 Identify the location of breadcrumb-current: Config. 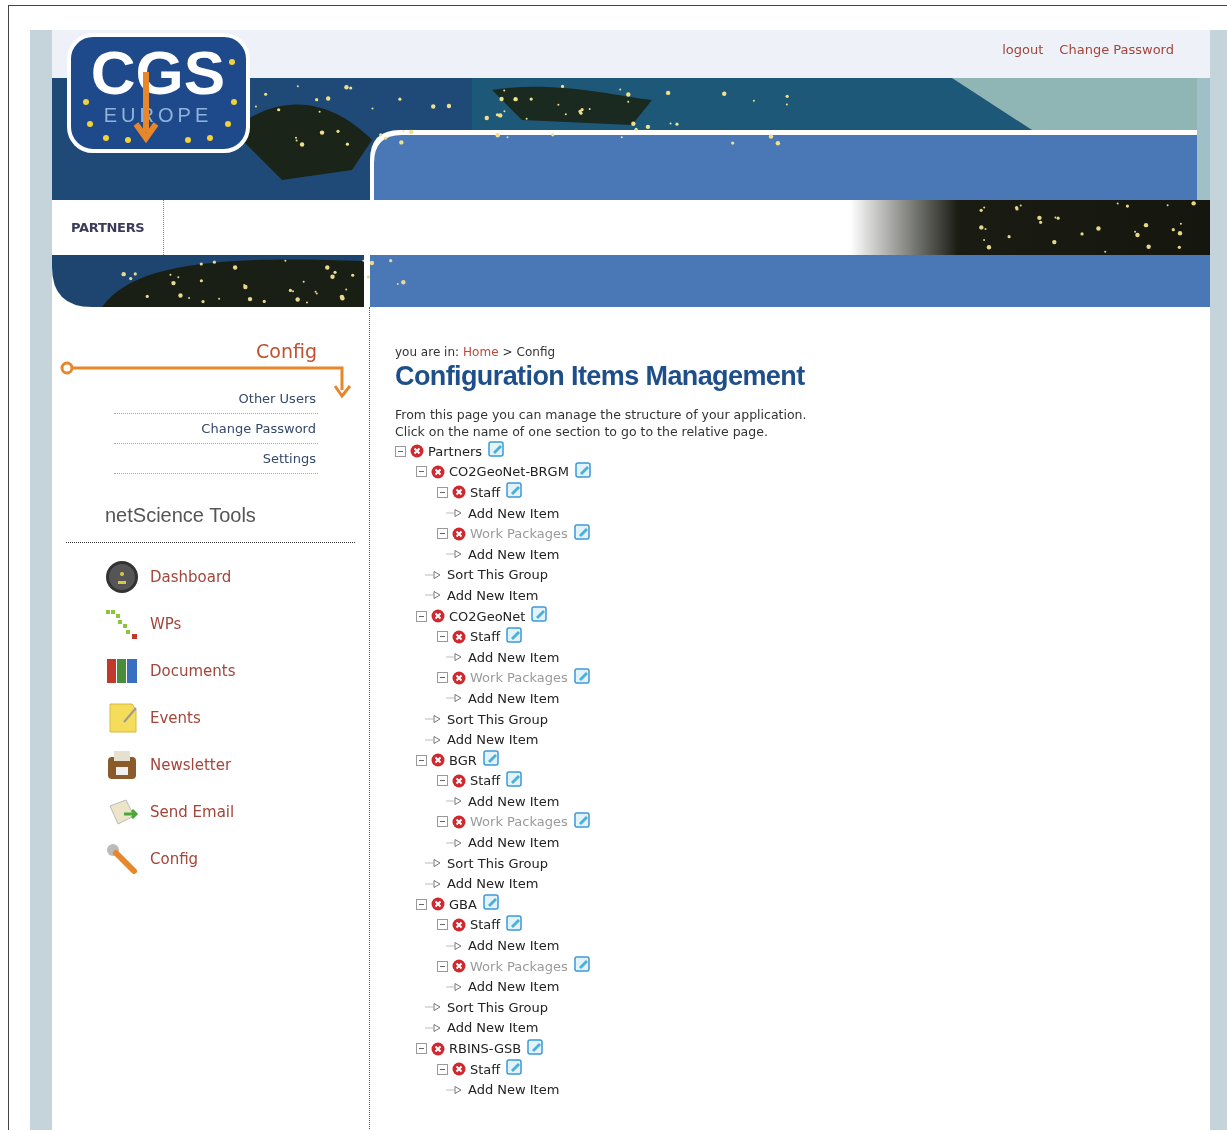
(536, 352).